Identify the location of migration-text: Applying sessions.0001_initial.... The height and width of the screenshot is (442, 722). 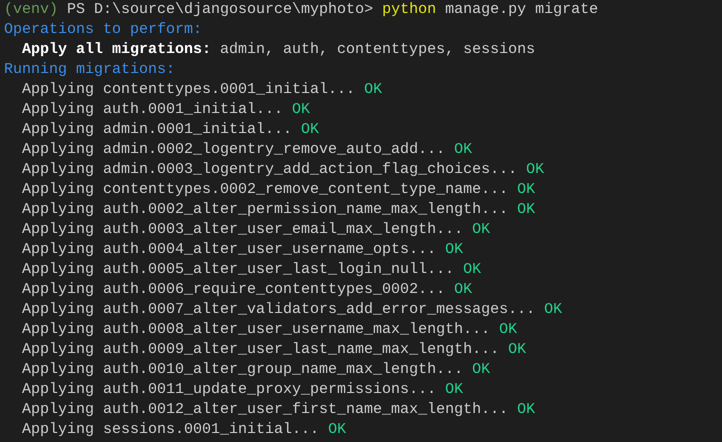
(171, 430).